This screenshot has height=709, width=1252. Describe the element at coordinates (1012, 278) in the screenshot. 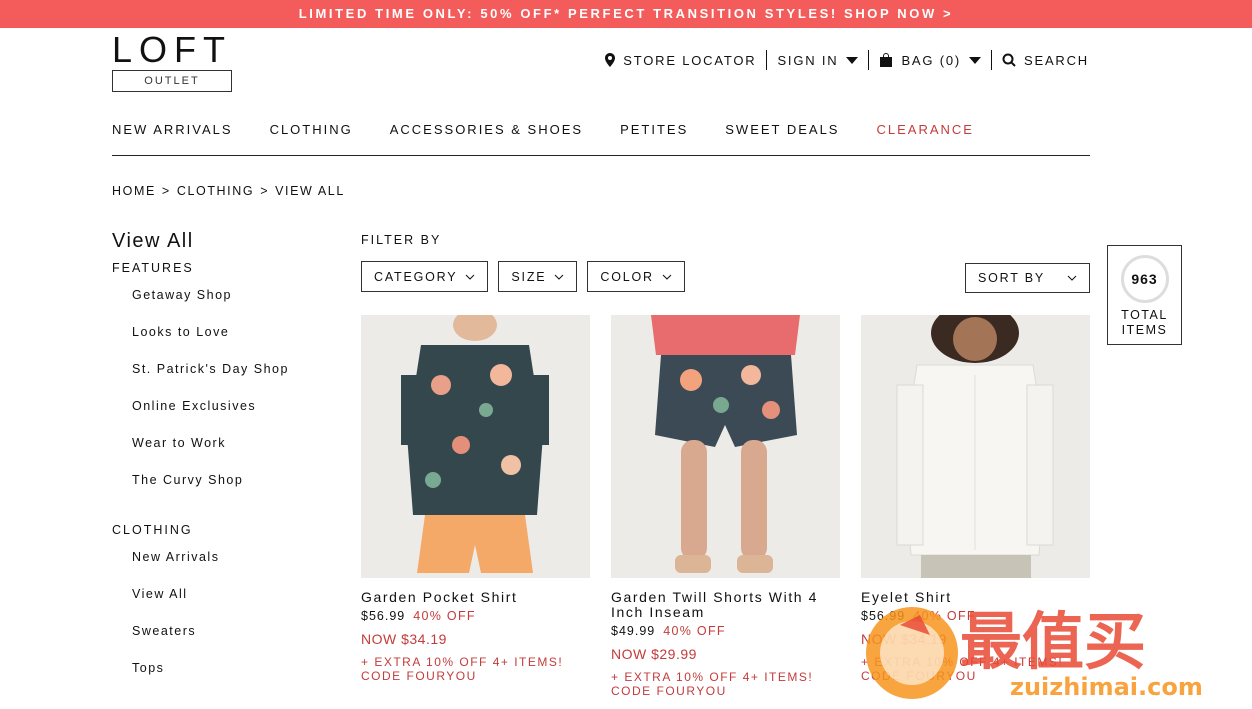

I see `sort-by-label: SORT BY` at that location.